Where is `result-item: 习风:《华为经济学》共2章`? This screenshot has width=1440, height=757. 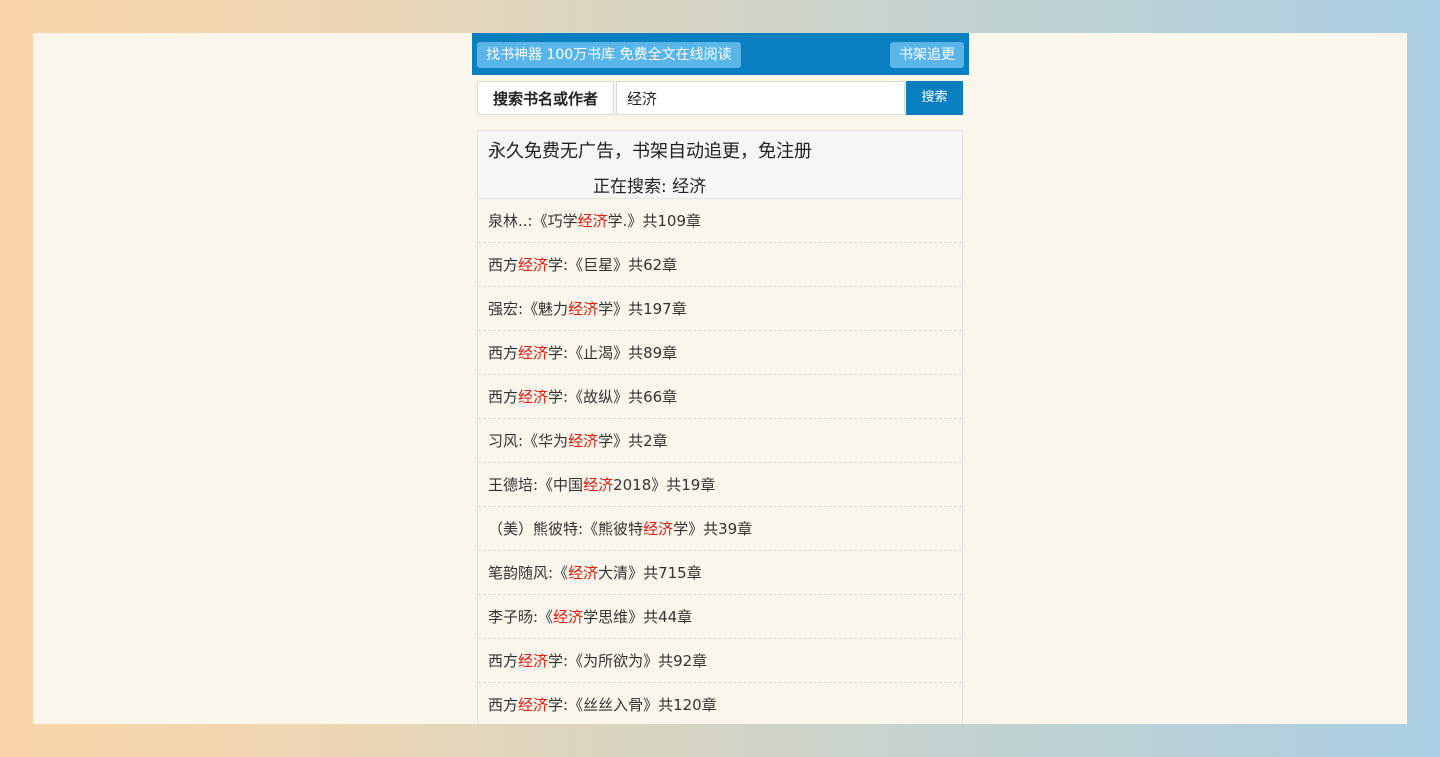 result-item: 习风:《华为经济学》共2章 is located at coordinates (720, 441).